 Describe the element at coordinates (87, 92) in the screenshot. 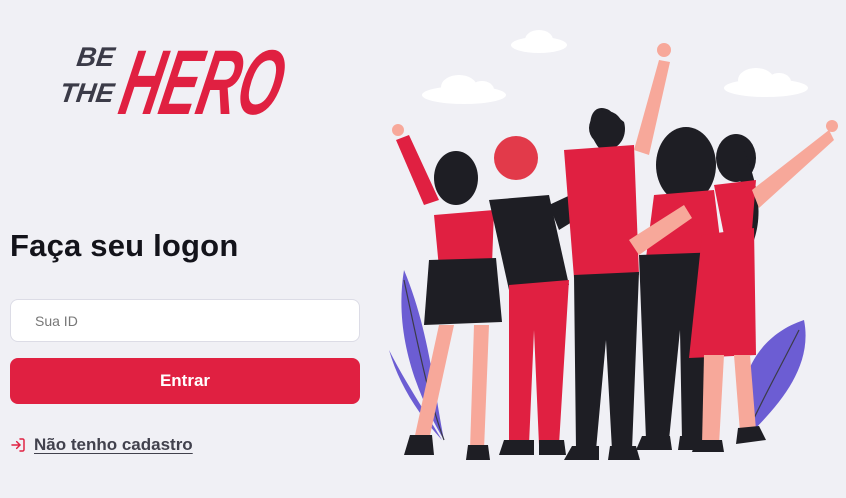

I see `logo-the-text: THE` at that location.